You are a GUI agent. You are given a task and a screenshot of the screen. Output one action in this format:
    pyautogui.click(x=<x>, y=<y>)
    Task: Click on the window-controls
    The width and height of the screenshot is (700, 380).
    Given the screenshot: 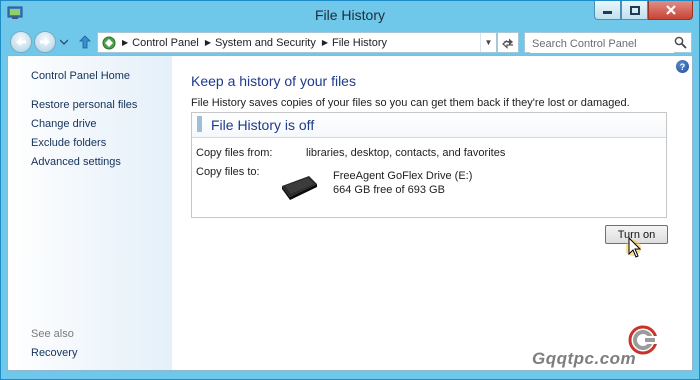 What is the action you would take?
    pyautogui.click(x=643, y=11)
    